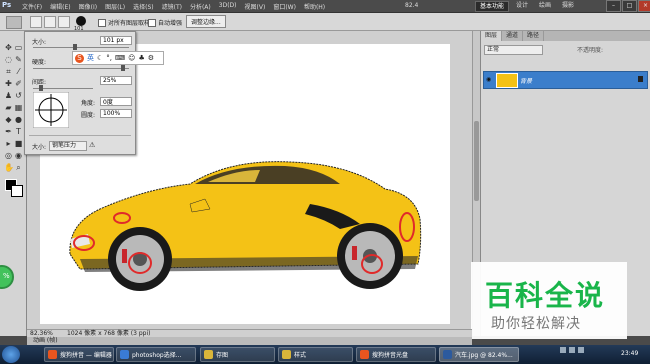  Describe the element at coordinates (18, 119) in the screenshot. I see `dodge-tool-icon: ●` at that location.